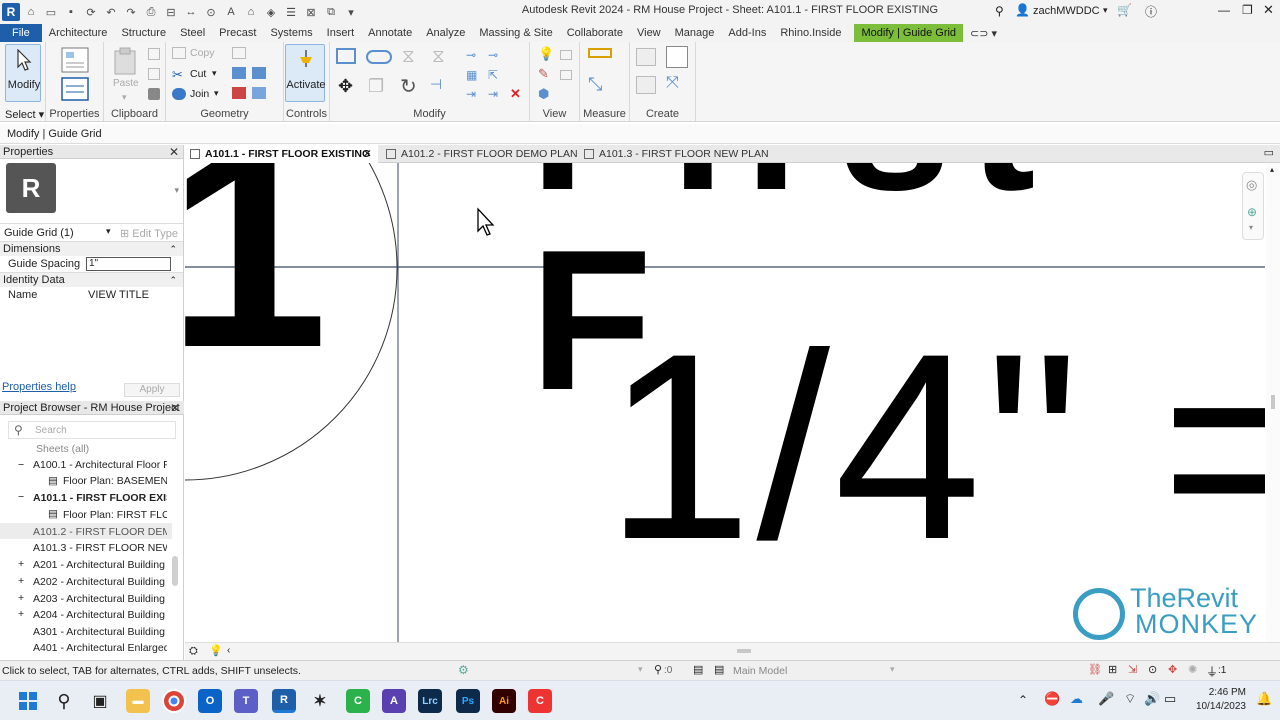 Image resolution: width=1280 pixels, height=720 pixels. Describe the element at coordinates (540, 701) in the screenshot. I see `recorder-icon: C` at that location.